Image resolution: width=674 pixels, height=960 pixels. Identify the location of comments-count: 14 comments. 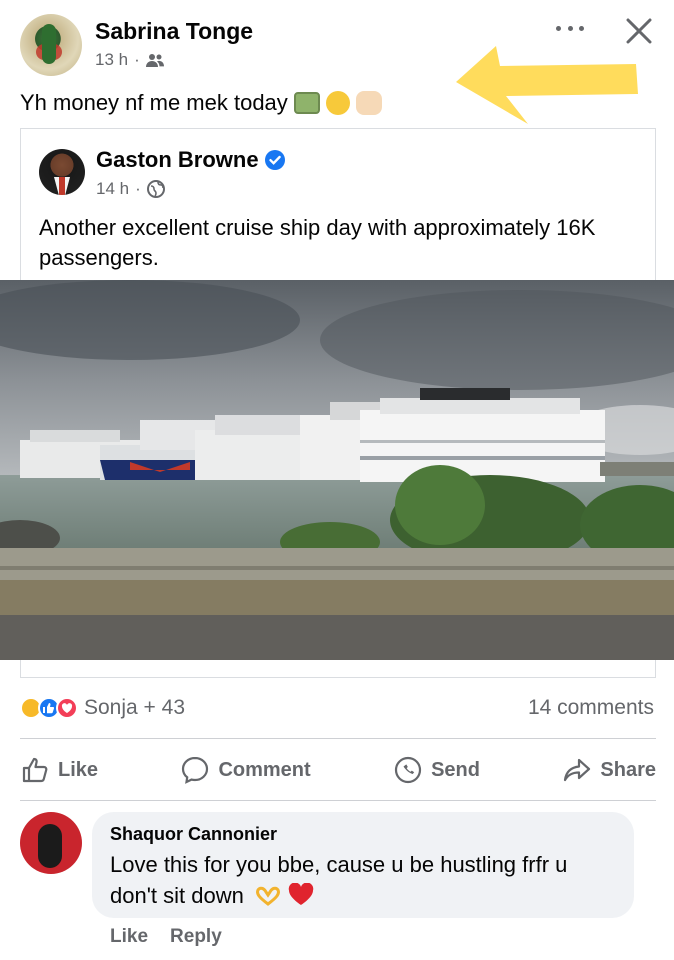
(591, 708).